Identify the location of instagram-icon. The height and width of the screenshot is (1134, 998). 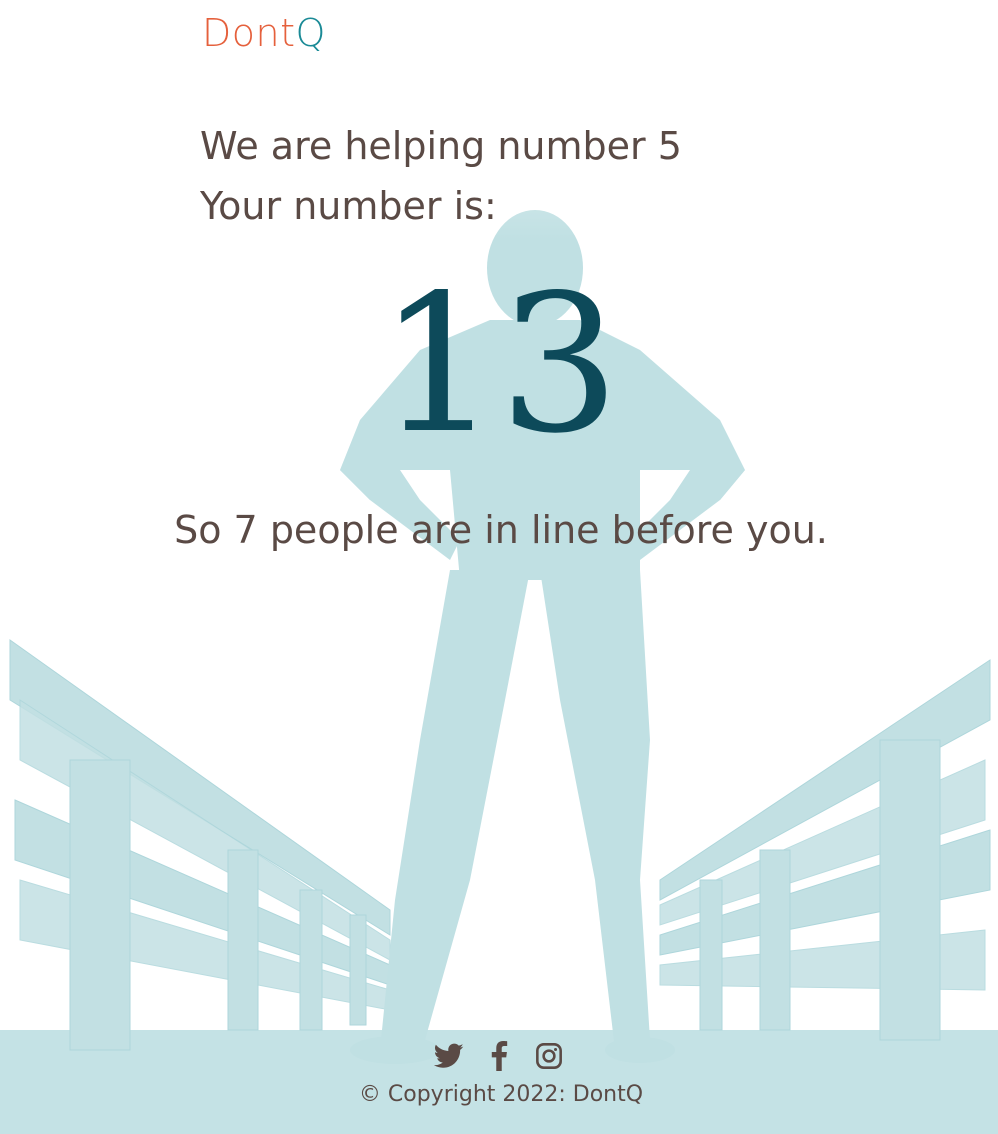
(549, 1056).